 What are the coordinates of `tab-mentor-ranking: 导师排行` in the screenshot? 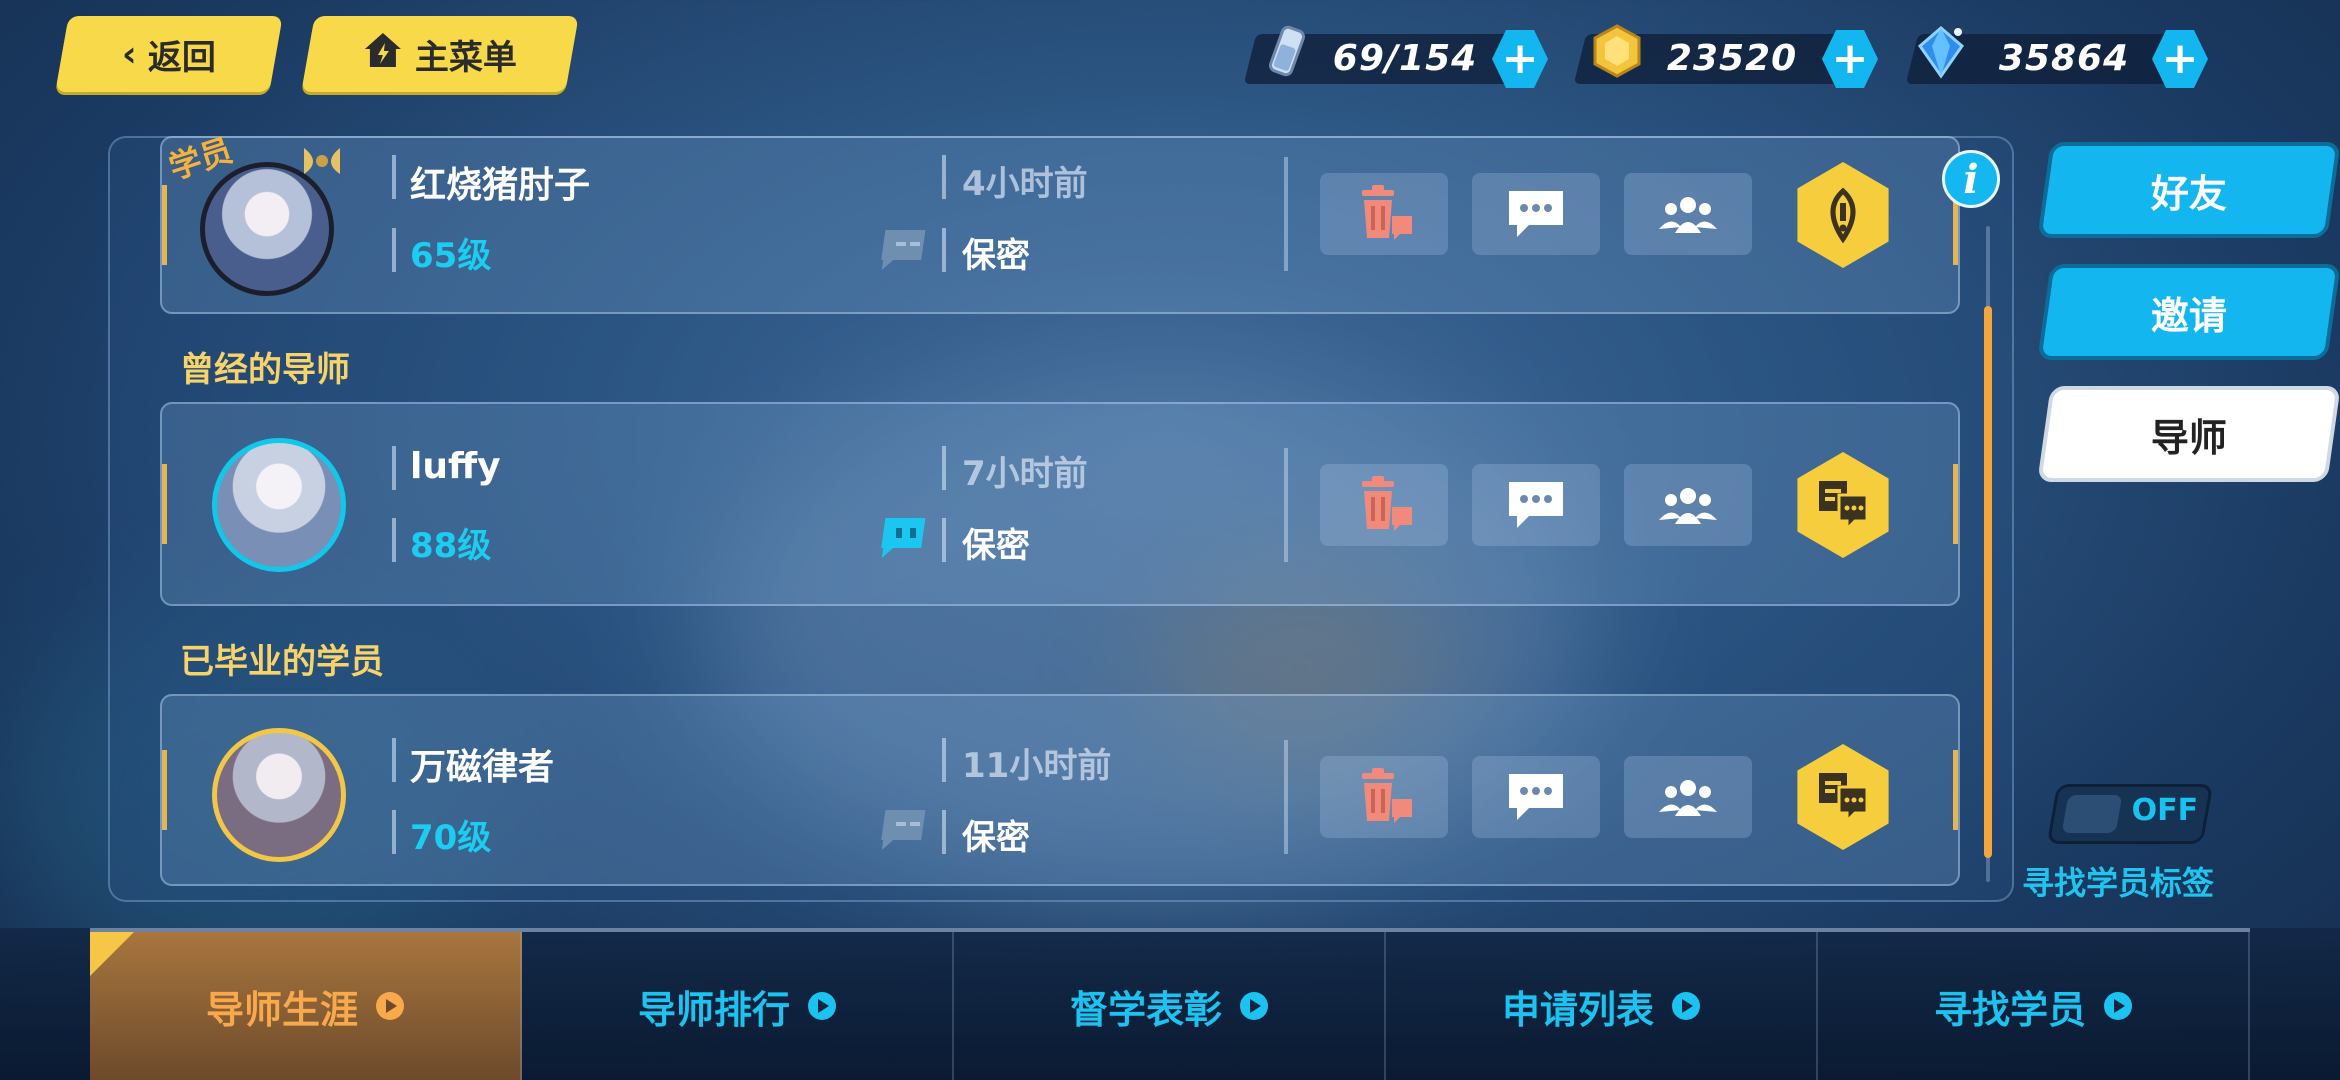 It's located at (738, 1006).